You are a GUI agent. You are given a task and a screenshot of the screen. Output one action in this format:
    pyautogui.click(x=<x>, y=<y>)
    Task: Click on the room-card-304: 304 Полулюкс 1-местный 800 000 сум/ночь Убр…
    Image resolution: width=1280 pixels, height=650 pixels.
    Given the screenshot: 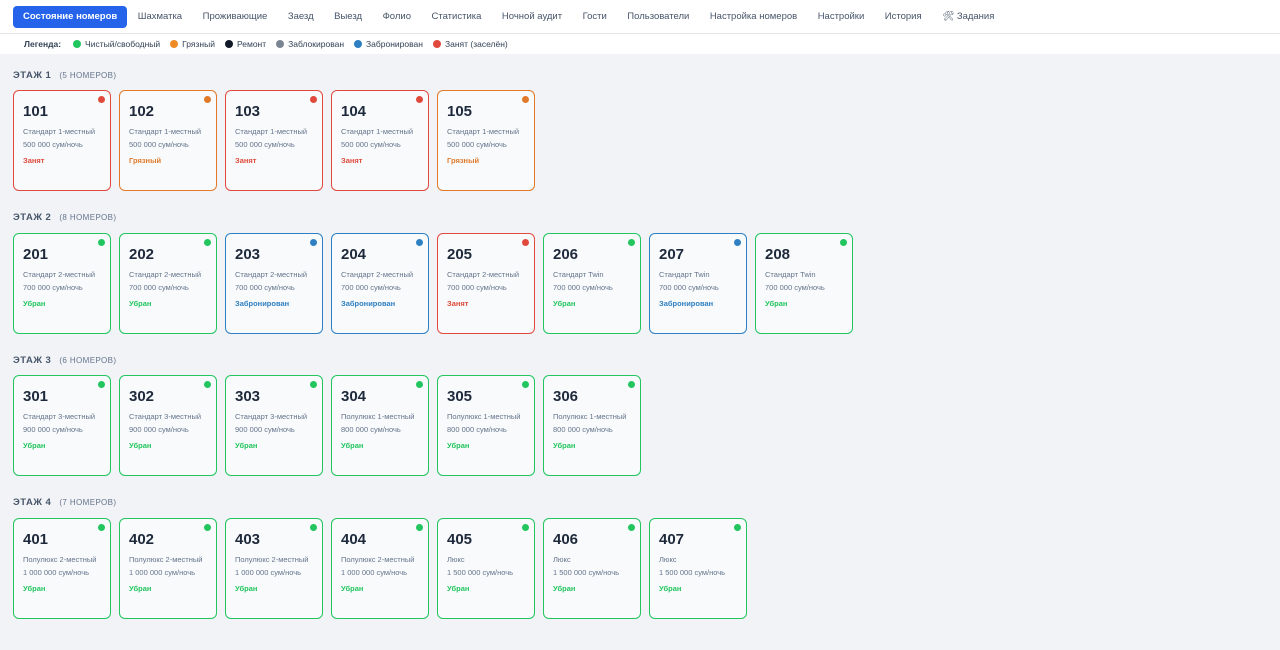 What is the action you would take?
    pyautogui.click(x=380, y=425)
    